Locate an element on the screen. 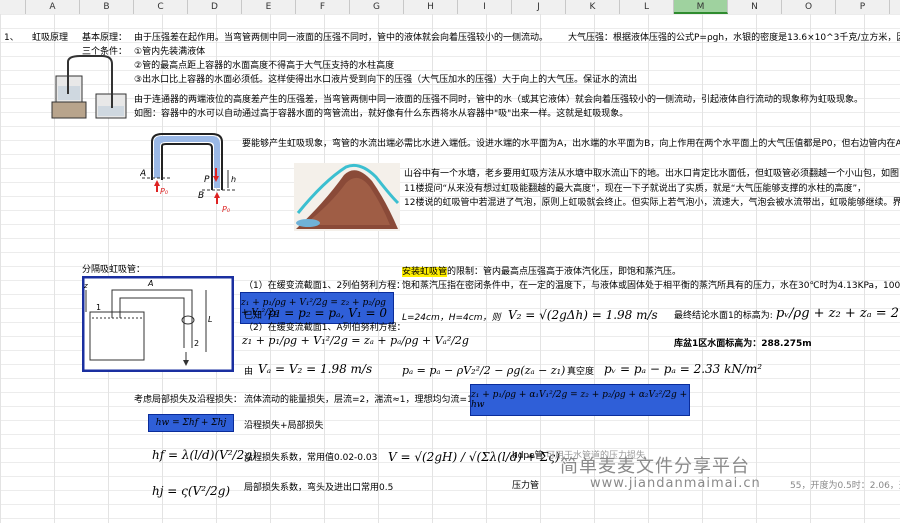 The height and width of the screenshot is (523, 900). column-header-bar: ABCDEFGHIJKLMNOPQ is located at coordinates (450, 7).